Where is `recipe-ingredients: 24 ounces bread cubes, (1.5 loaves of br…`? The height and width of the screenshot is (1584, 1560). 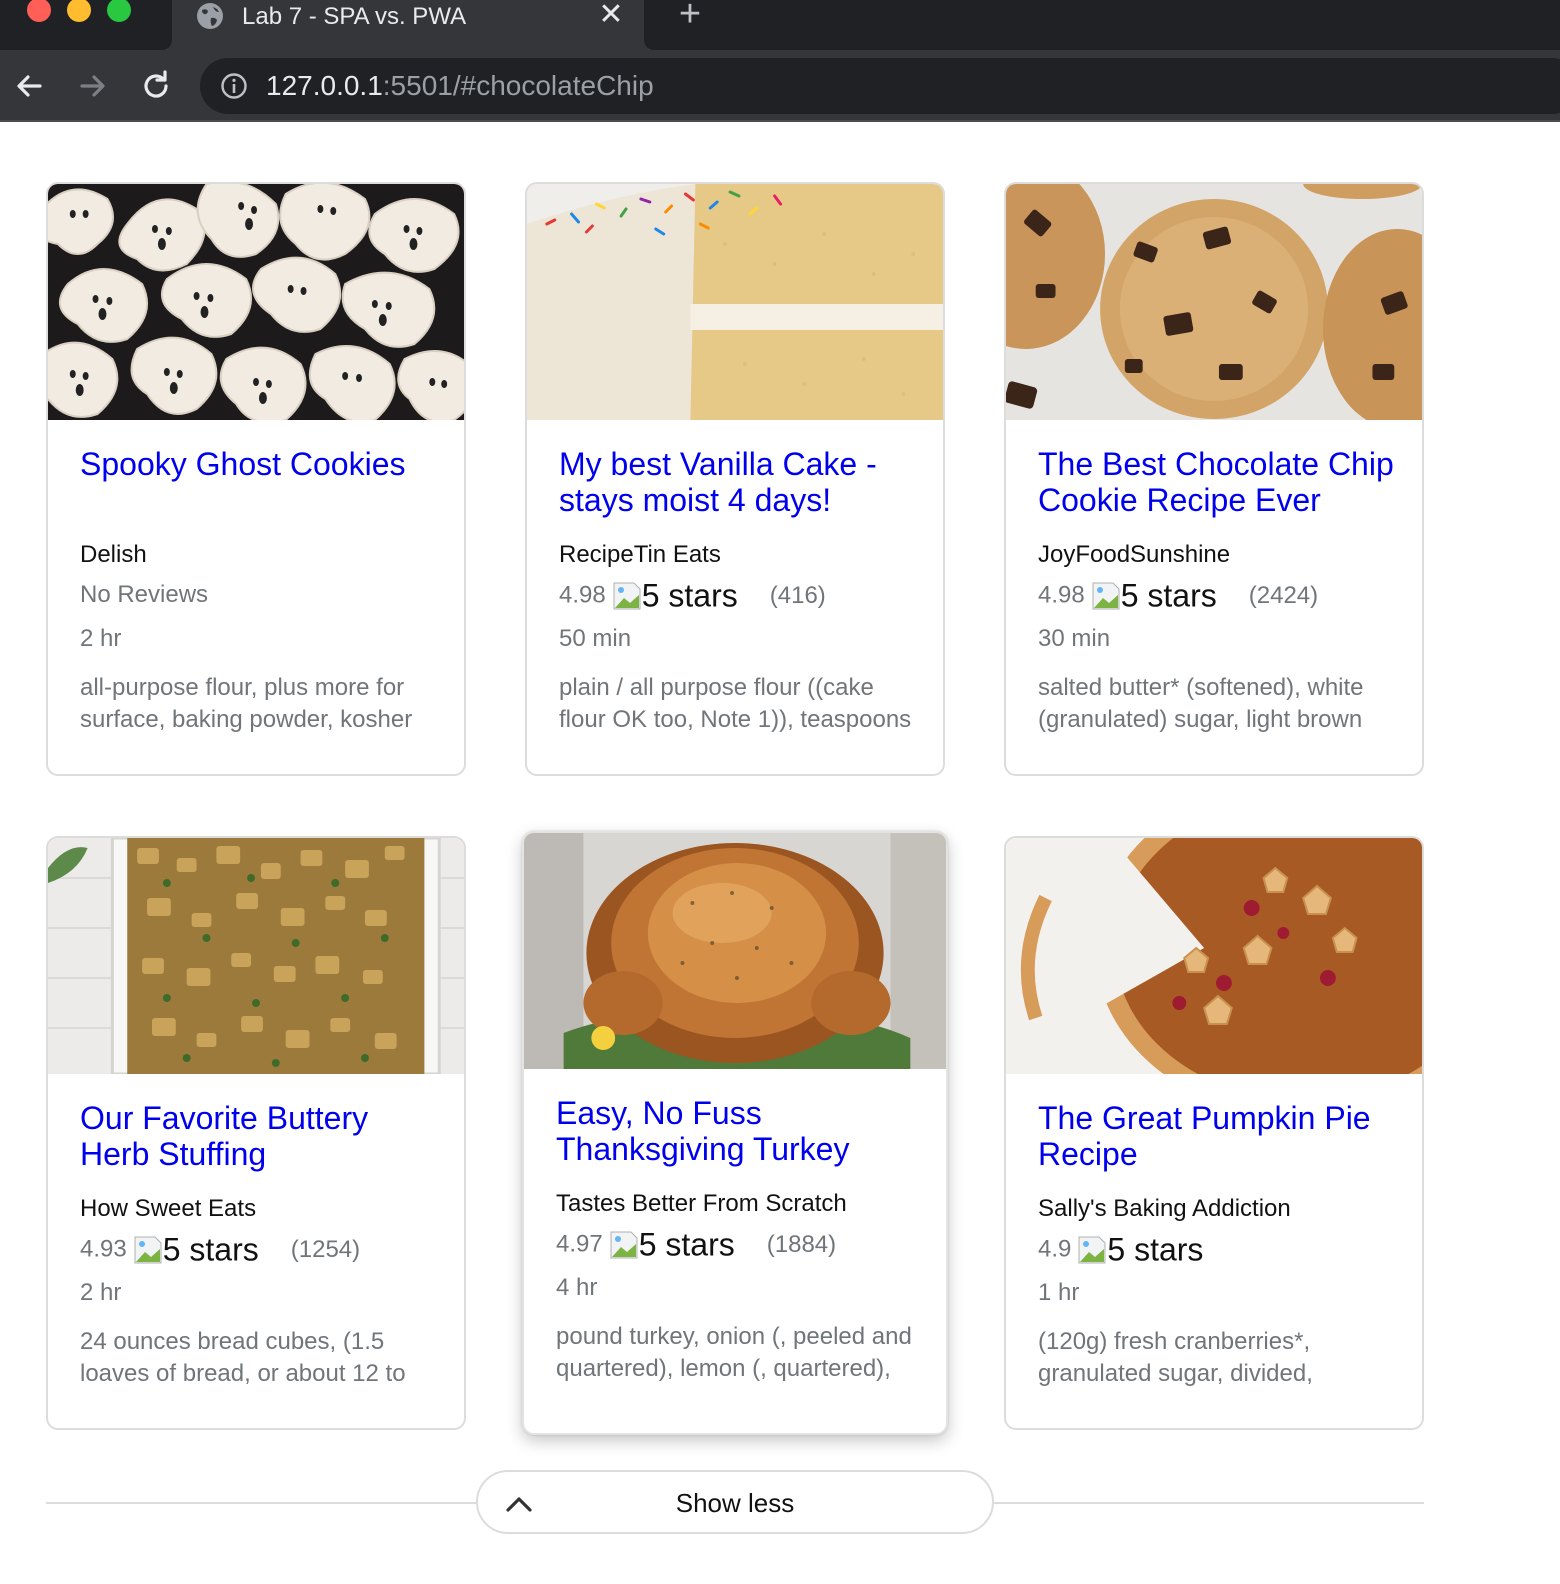
recipe-ingredients: 24 ounces bread cubes, (1.5 loaves of br… is located at coordinates (243, 1357).